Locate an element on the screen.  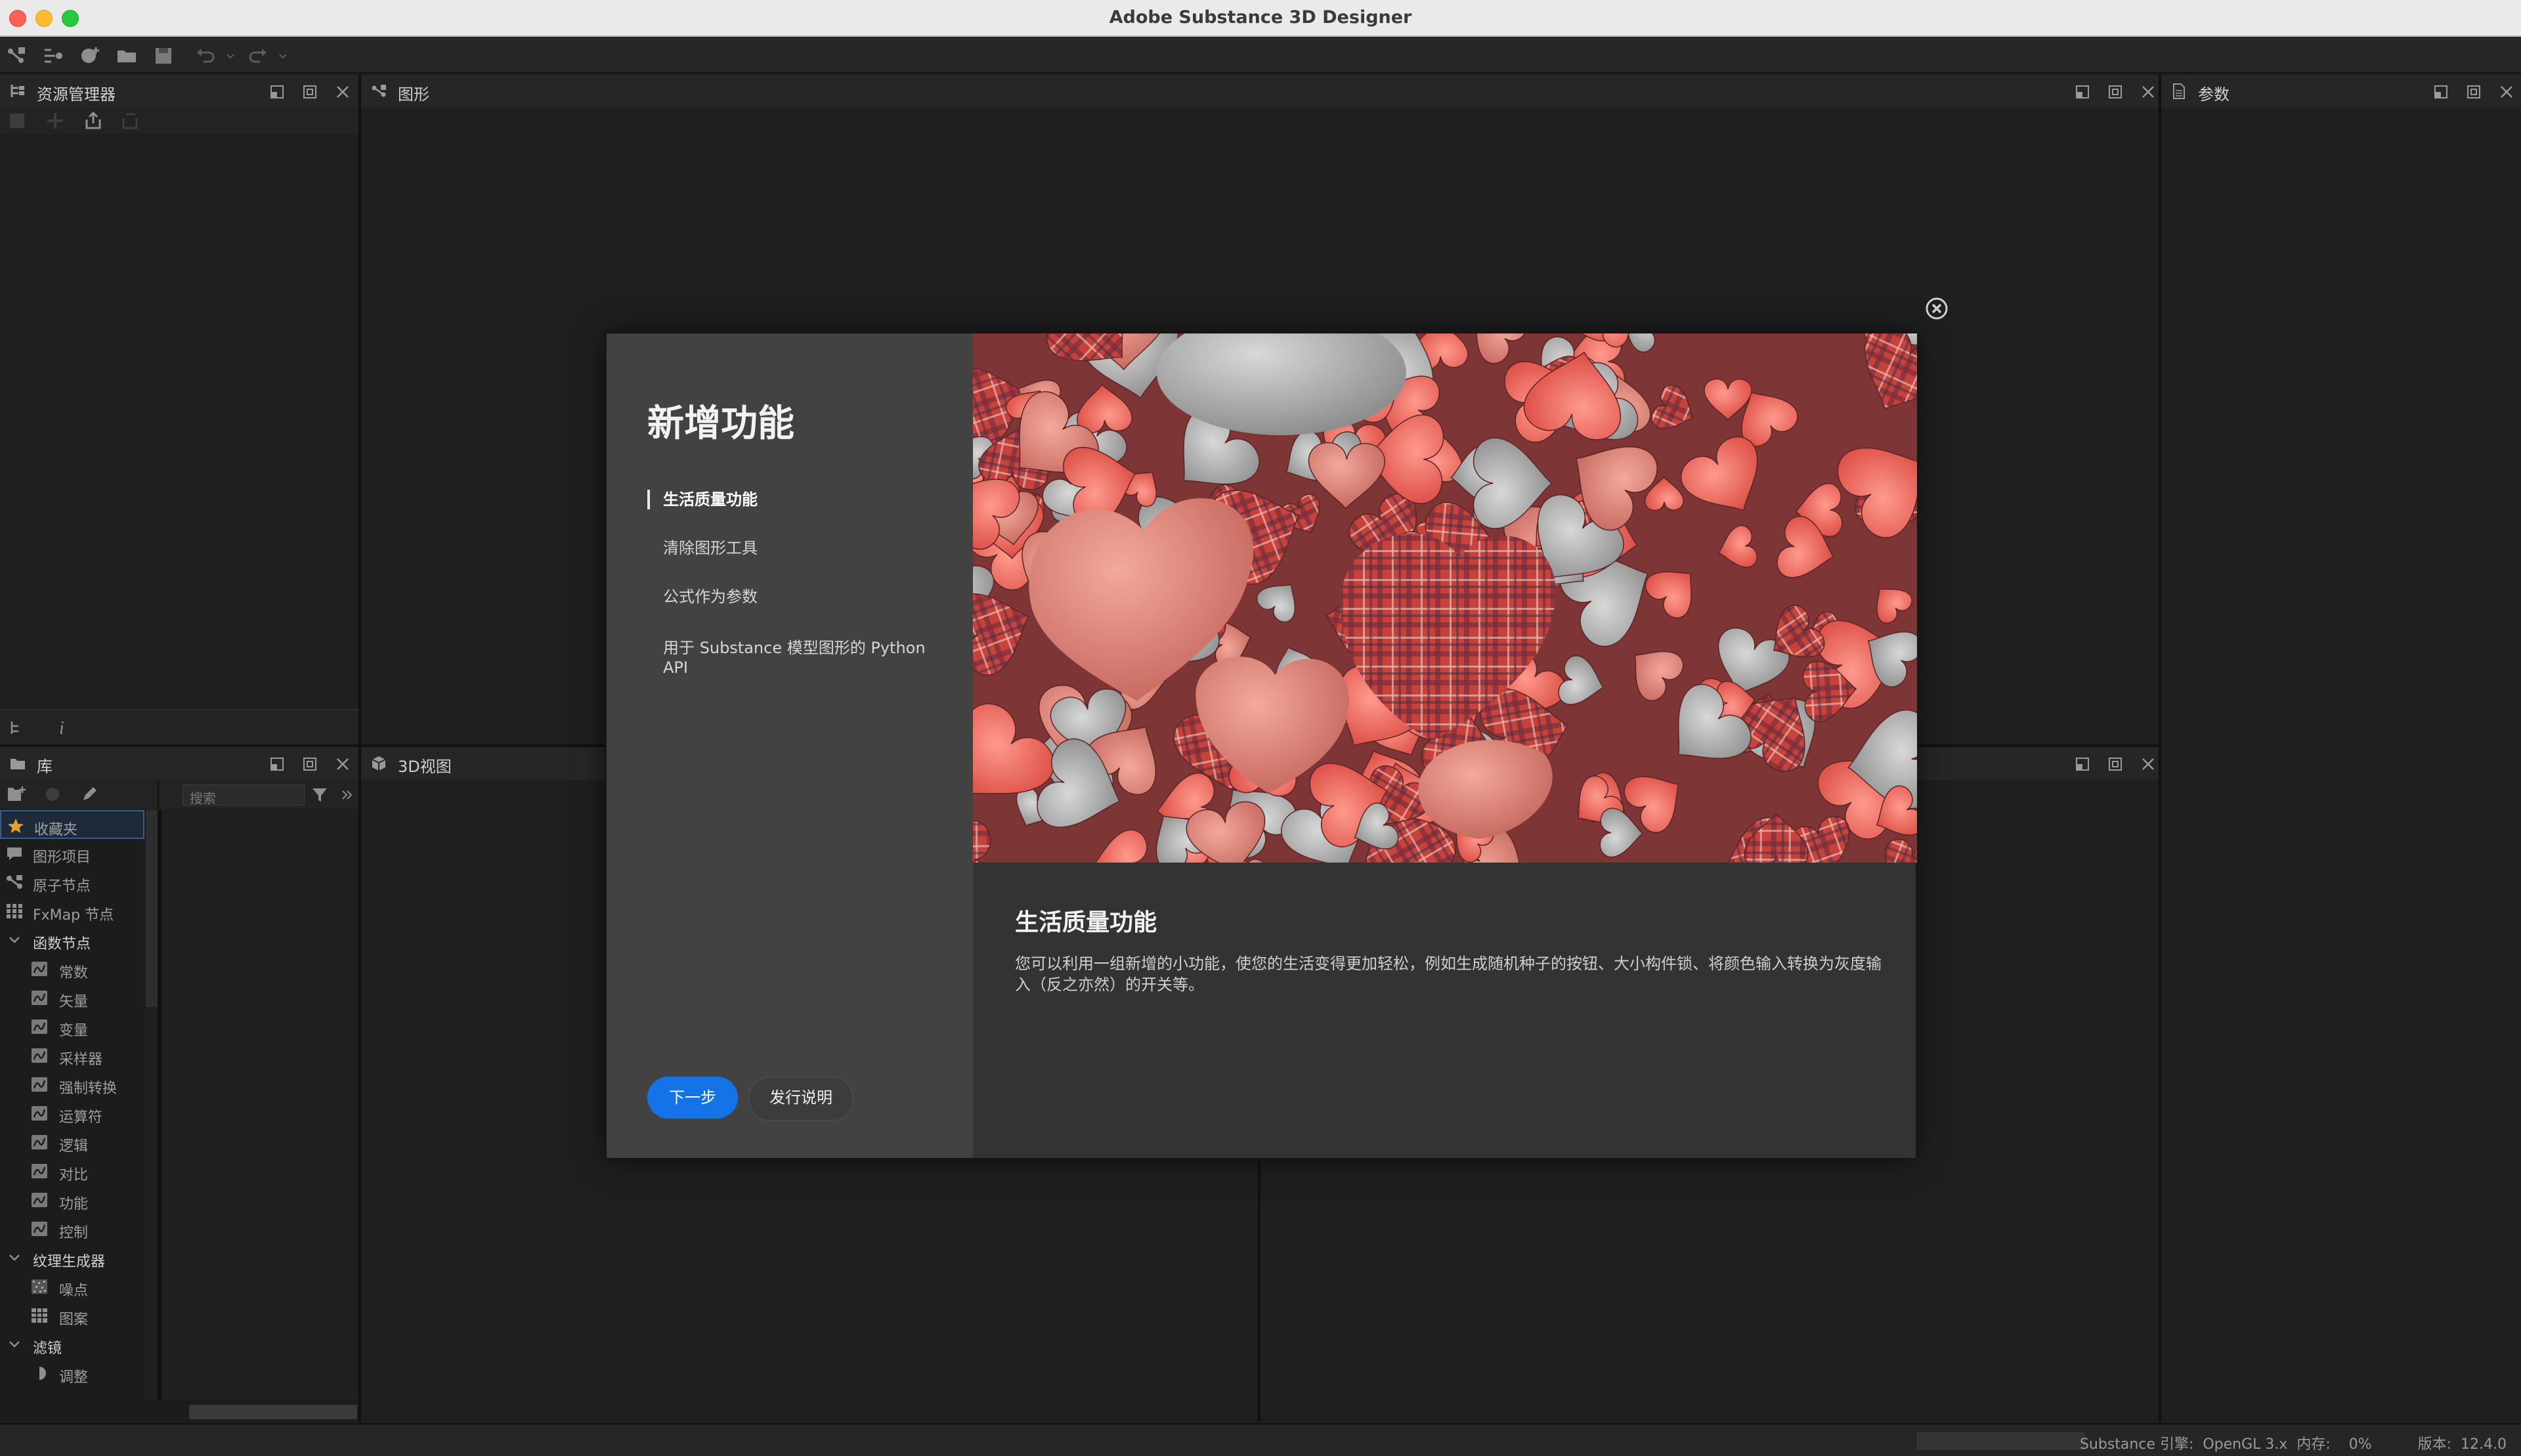
nav-graph-cleaner: 清除图形工具 is located at coordinates (806, 548).